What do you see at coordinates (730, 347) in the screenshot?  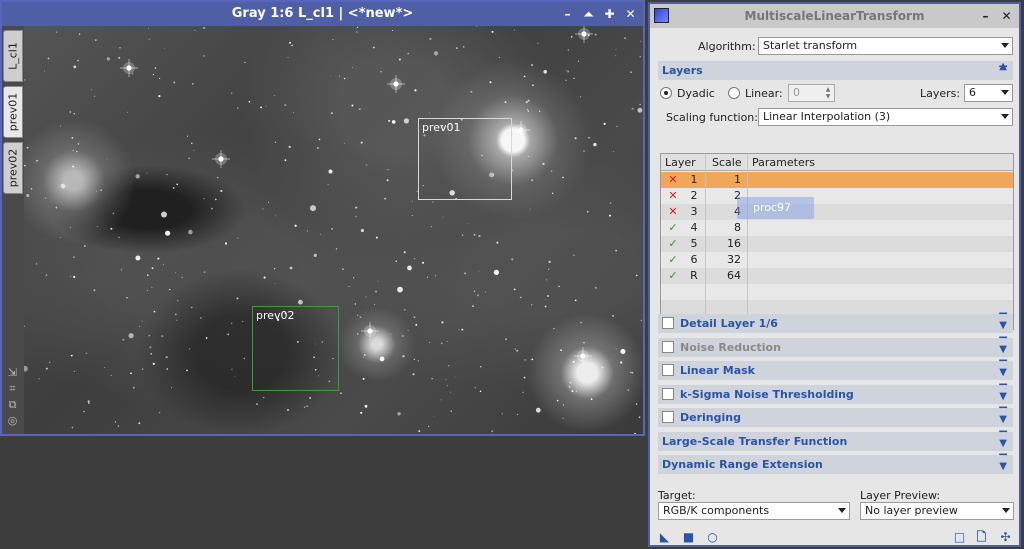 I see `section-label: Noise Reduction` at bounding box center [730, 347].